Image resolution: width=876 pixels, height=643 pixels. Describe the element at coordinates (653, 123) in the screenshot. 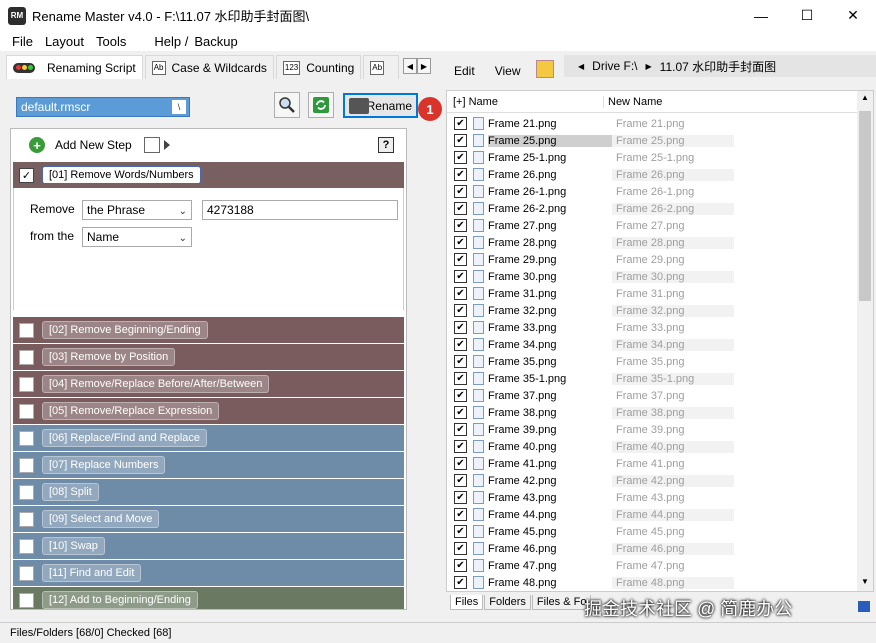

I see `file-row: ✔ Frame 21.png Frame 21.png` at that location.